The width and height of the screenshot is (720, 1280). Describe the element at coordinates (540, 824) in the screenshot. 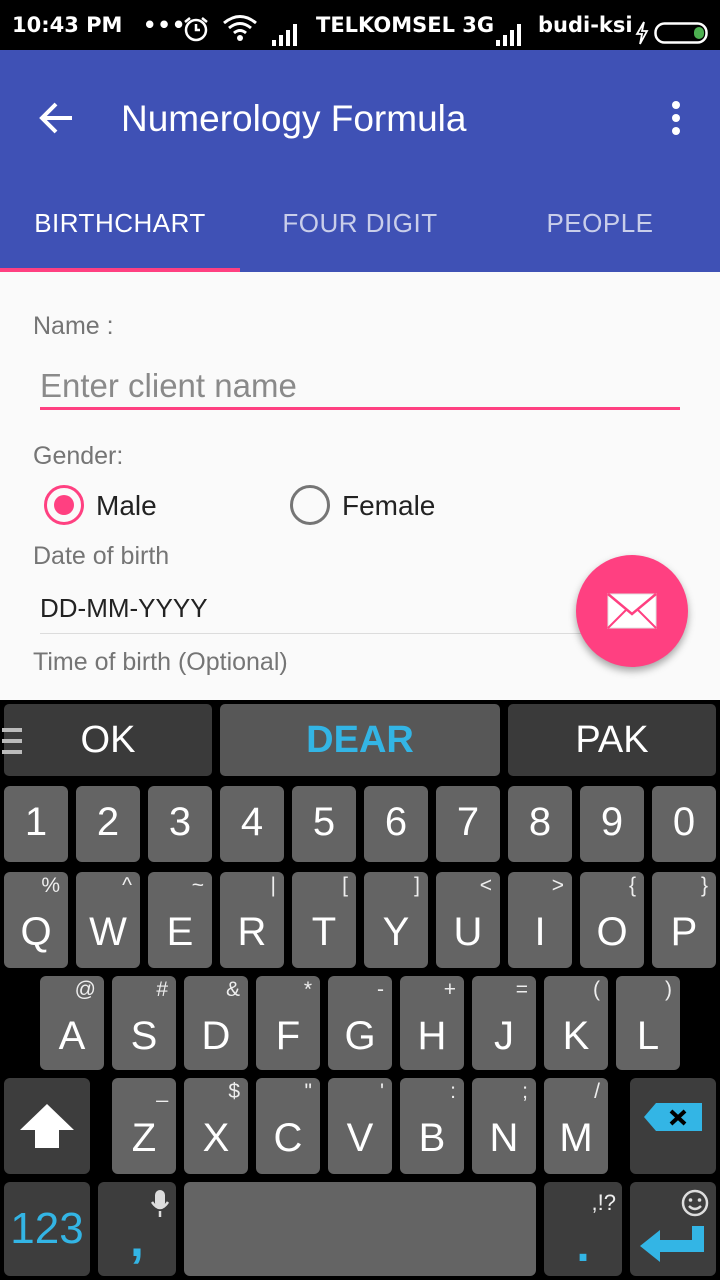

I see `key-8: 8` at that location.